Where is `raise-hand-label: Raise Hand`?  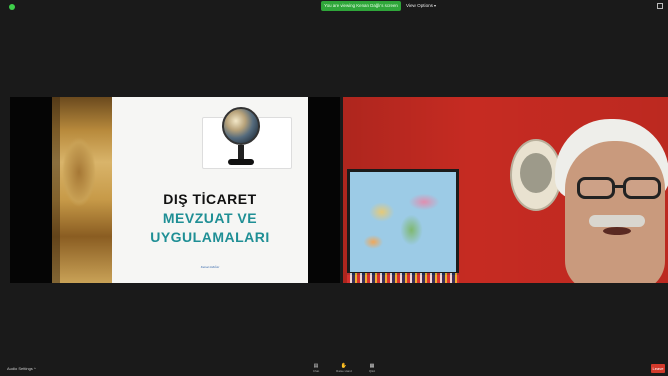
raise-hand-label: Raise Hand is located at coordinates (344, 371).